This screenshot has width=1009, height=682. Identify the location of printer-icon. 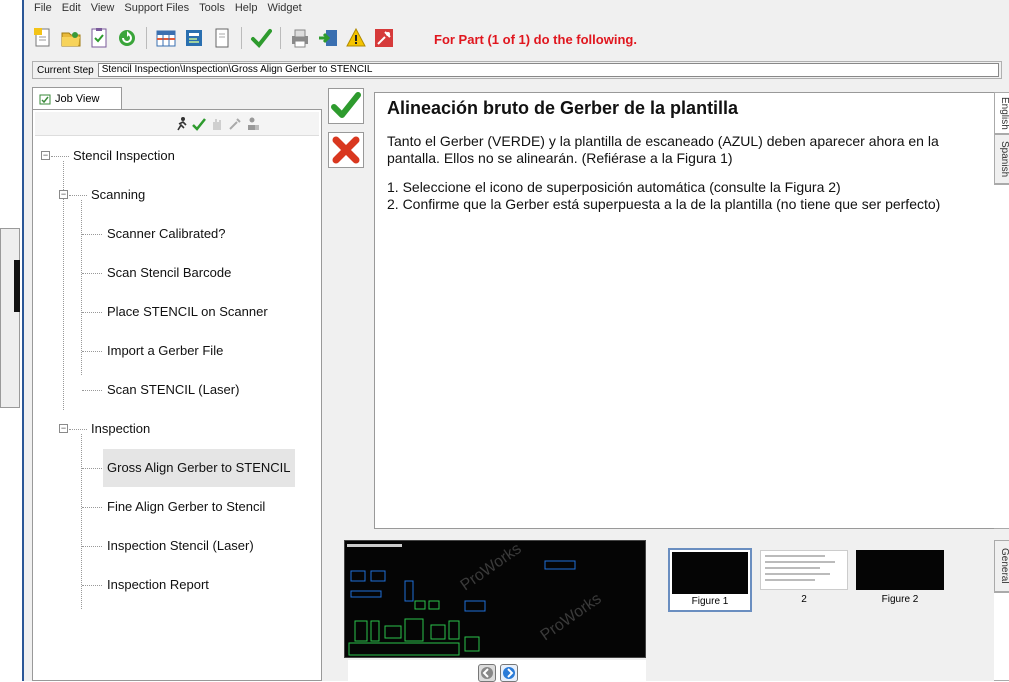
(300, 38).